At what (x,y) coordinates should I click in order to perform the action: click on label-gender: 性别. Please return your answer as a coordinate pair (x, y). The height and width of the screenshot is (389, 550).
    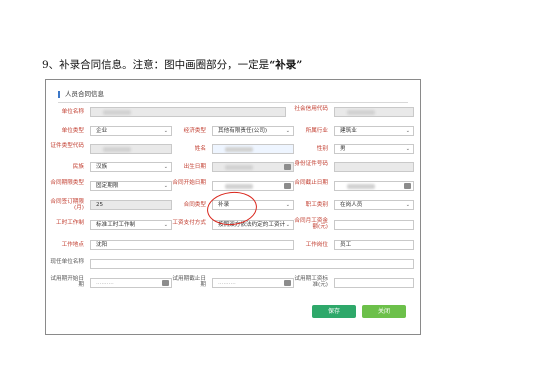
    Looking at the image, I should click on (322, 149).